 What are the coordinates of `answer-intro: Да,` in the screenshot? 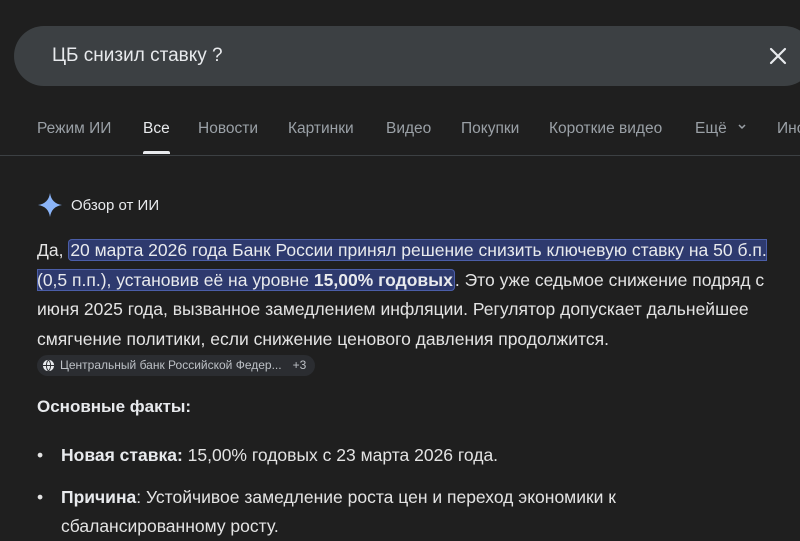 It's located at (53, 250).